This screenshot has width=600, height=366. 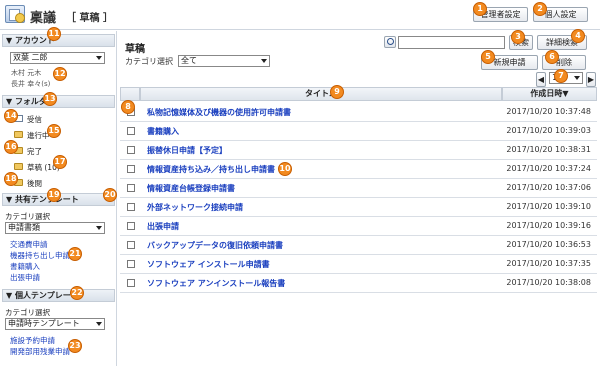 What do you see at coordinates (578, 36) in the screenshot?
I see `callout-4: 4` at bounding box center [578, 36].